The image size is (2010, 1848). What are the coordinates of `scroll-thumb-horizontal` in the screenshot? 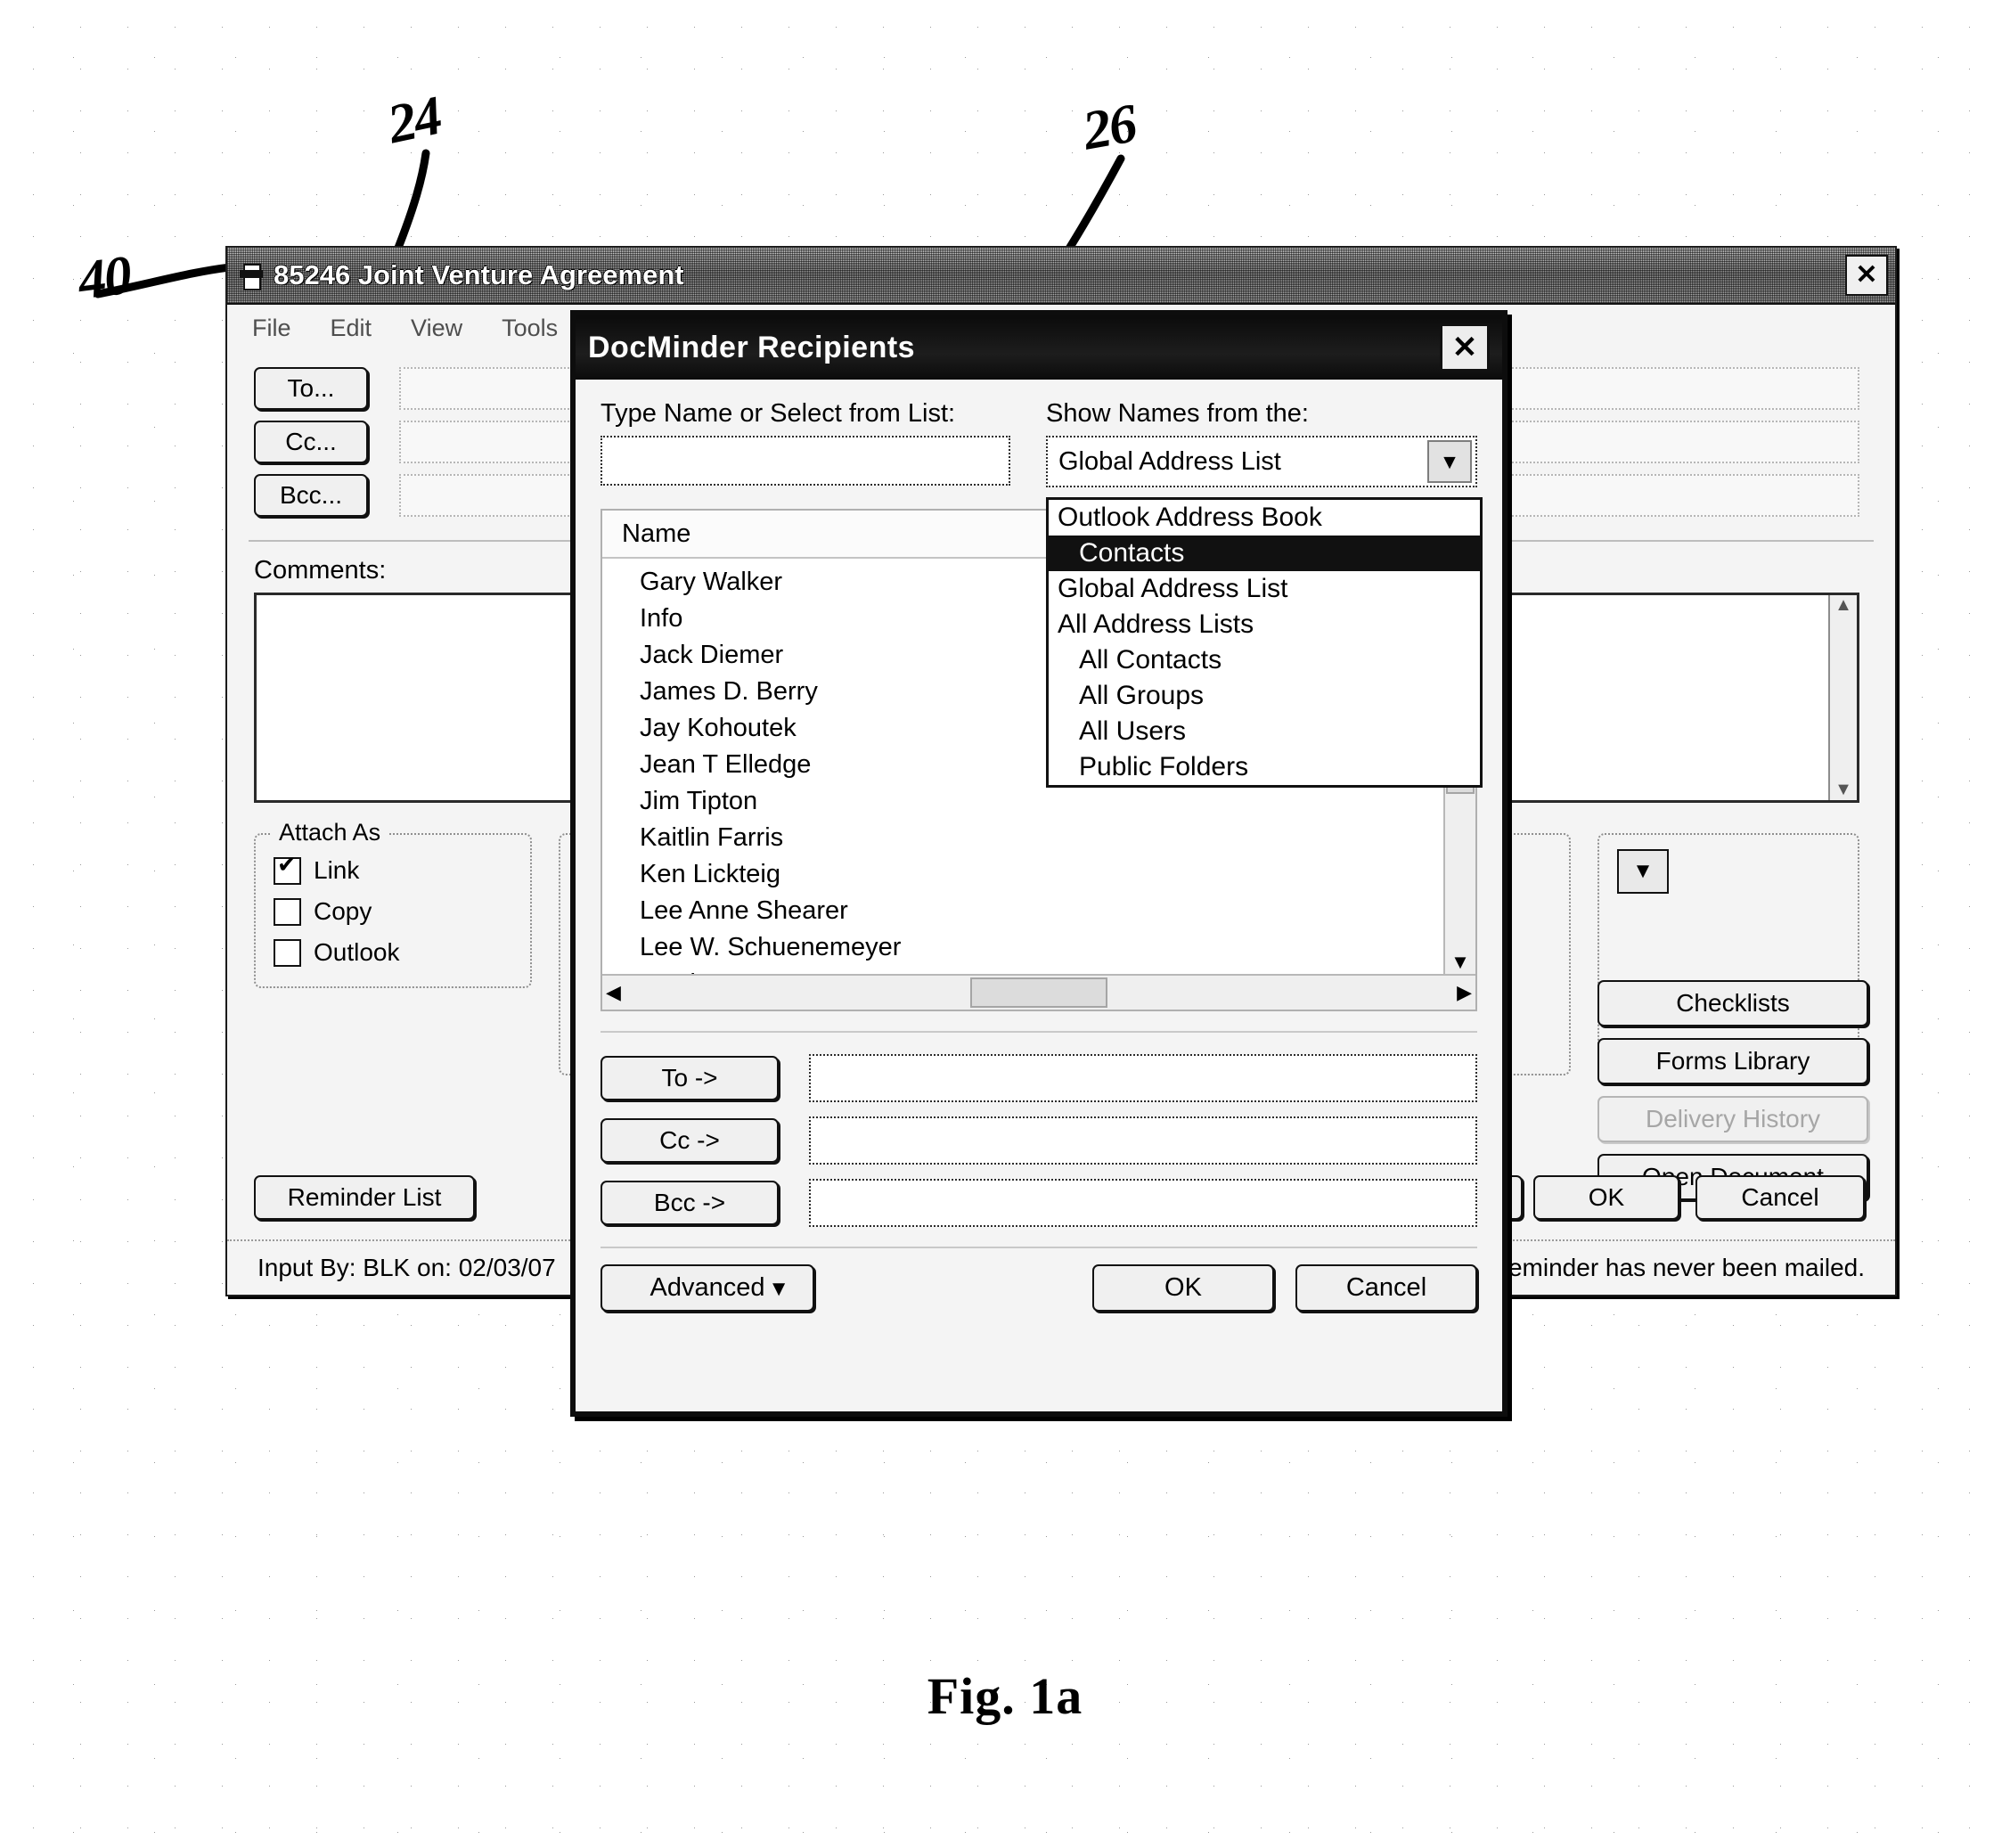 It's located at (1039, 992).